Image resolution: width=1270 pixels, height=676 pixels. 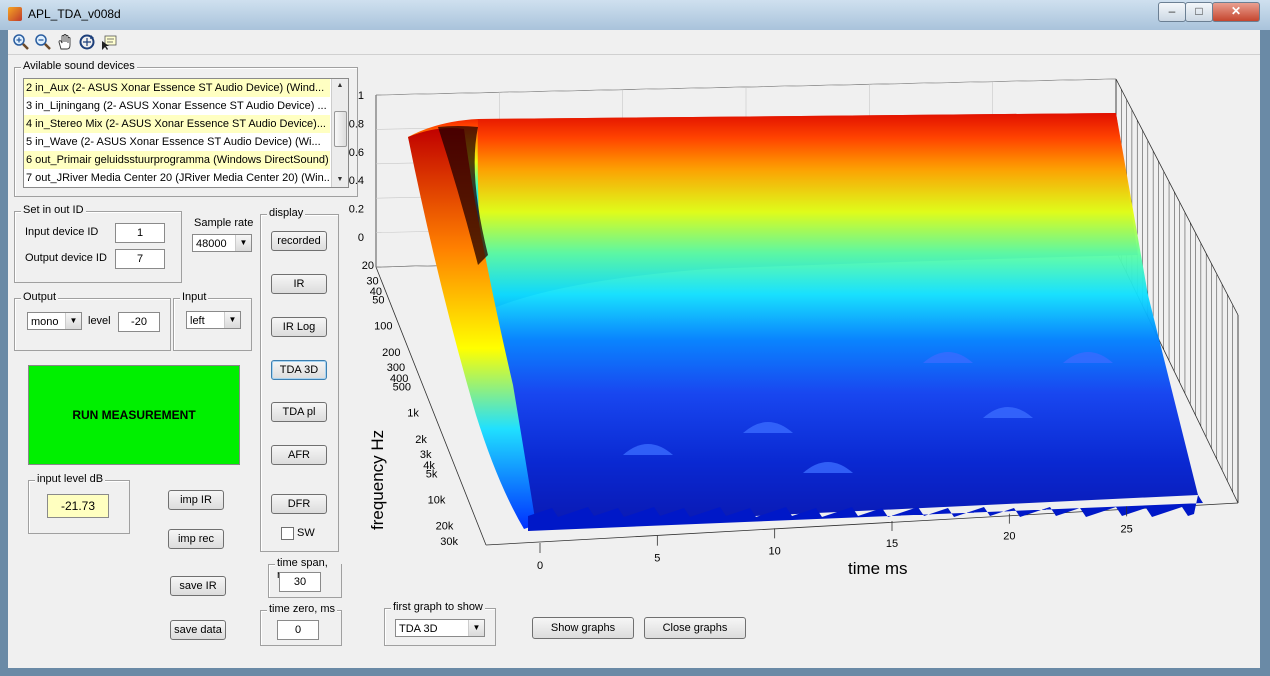 I want to click on maximize-button: □, so click(x=1199, y=12).